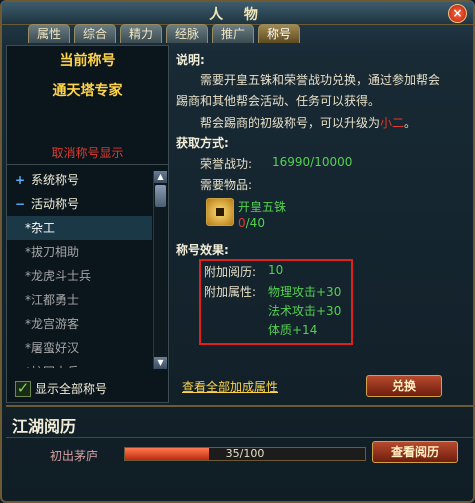 This screenshot has height=503, width=475. I want to click on effect-heading: 称号效果:, so click(202, 250).